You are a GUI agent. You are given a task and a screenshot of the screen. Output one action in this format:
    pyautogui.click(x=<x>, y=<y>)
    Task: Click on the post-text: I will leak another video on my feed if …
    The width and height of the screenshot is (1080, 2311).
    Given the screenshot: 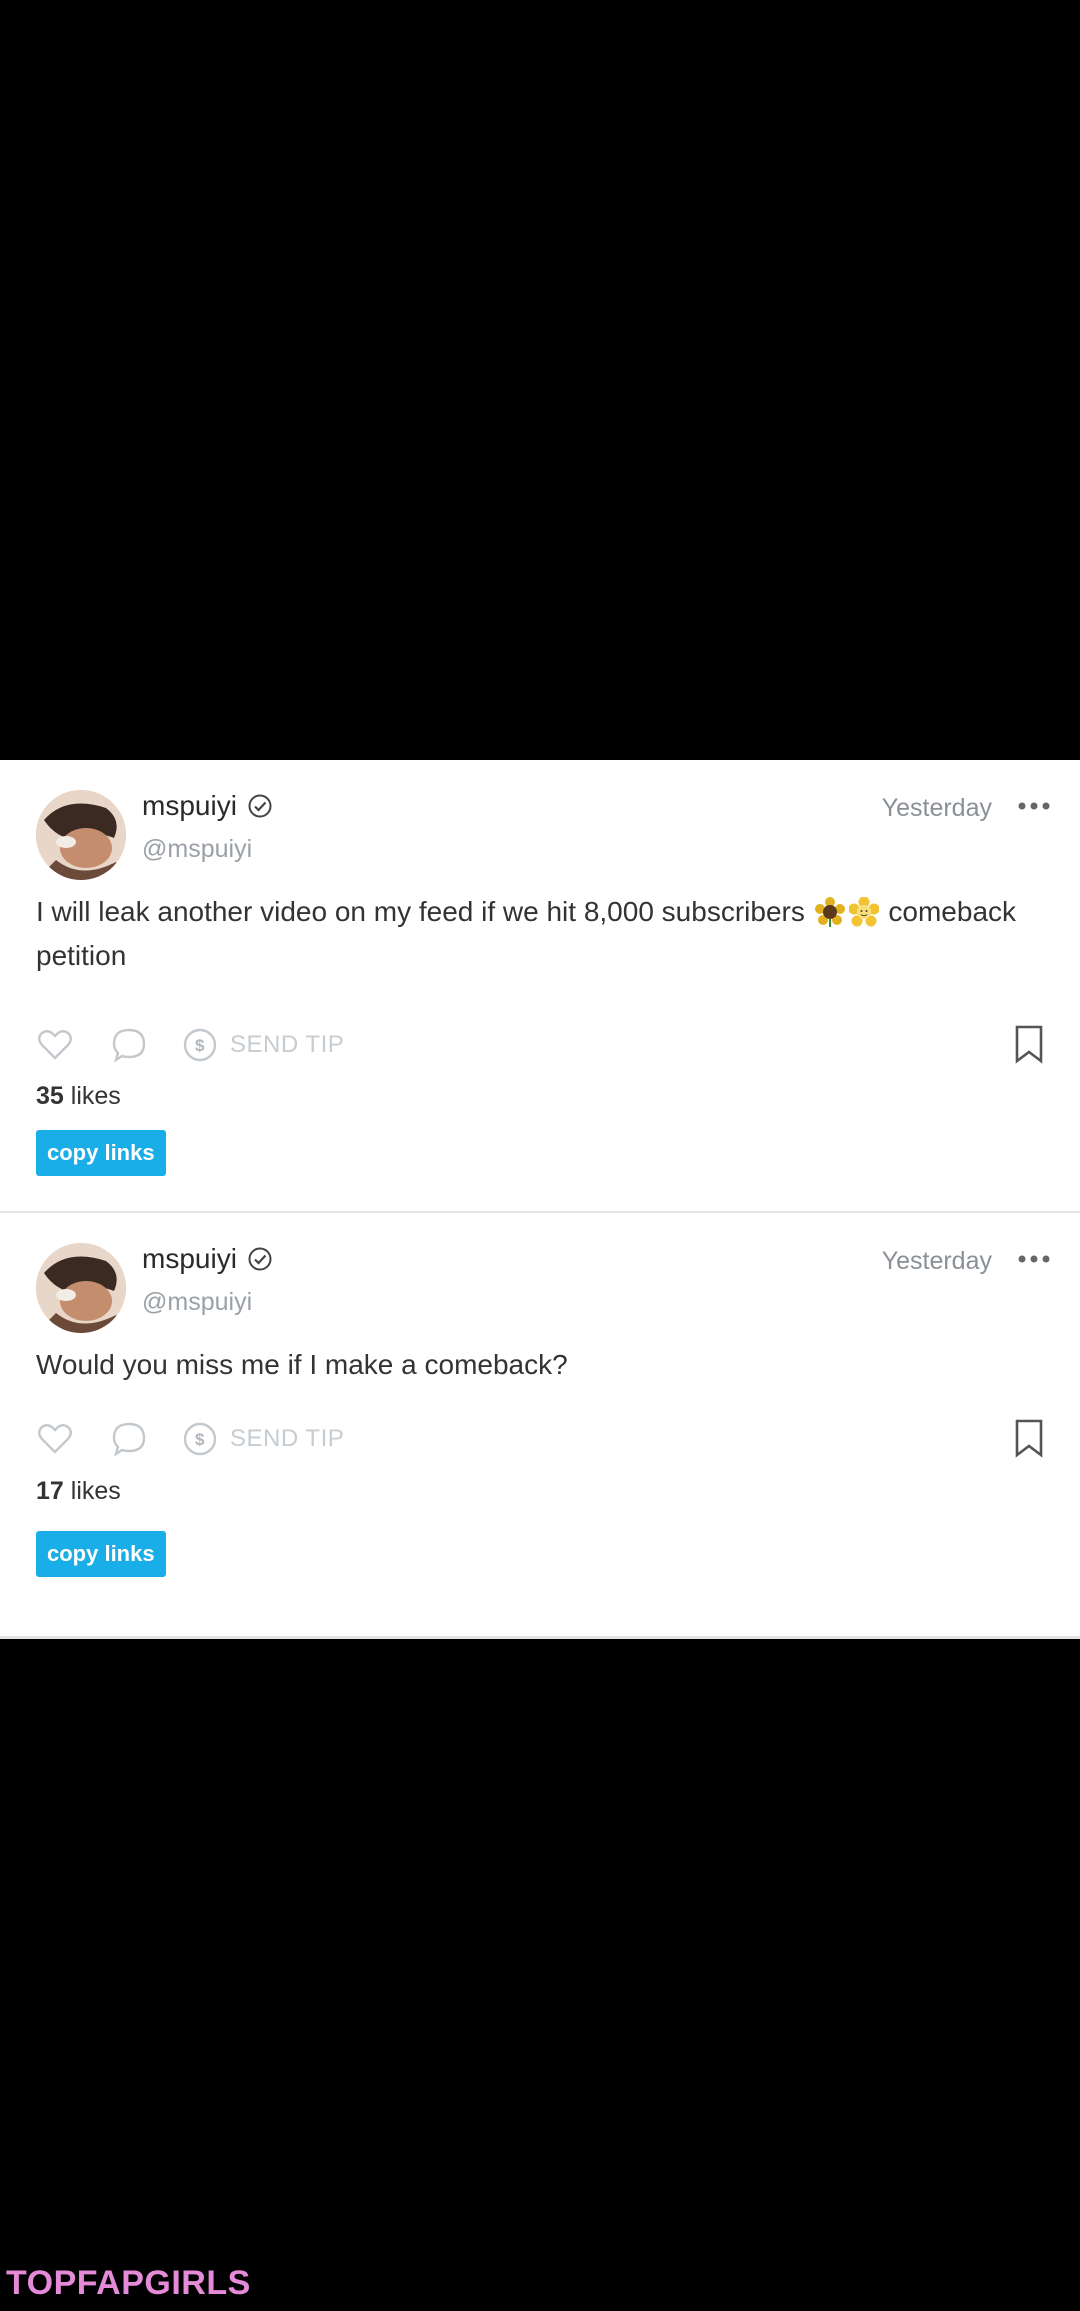 What is the action you would take?
    pyautogui.click(x=541, y=934)
    